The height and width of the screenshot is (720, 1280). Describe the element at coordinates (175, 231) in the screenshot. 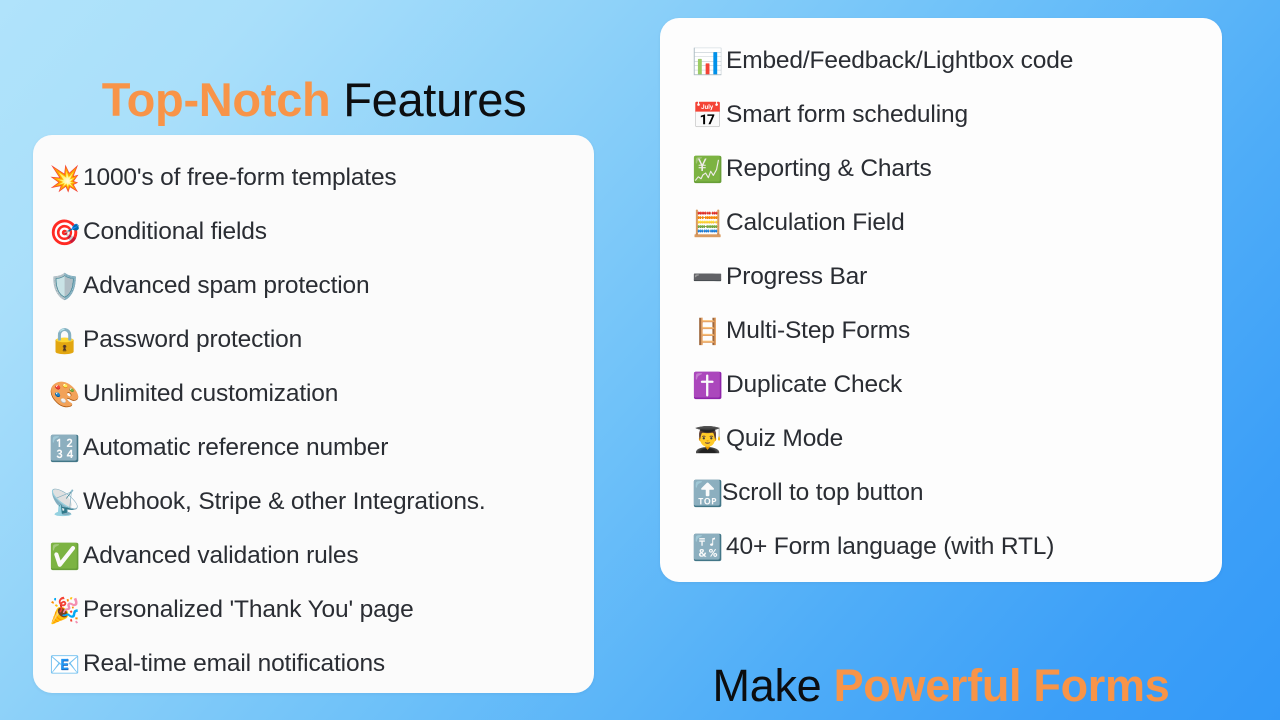

I see `list-item-label: Conditional fields` at that location.